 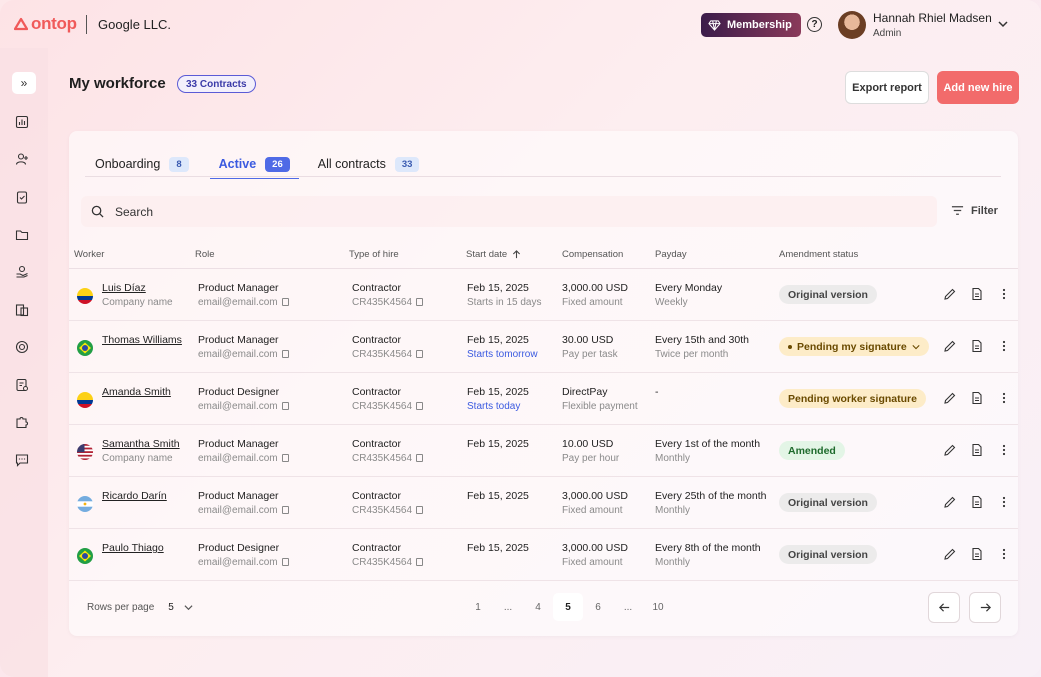 I want to click on ledger-icon, so click(x=22, y=310).